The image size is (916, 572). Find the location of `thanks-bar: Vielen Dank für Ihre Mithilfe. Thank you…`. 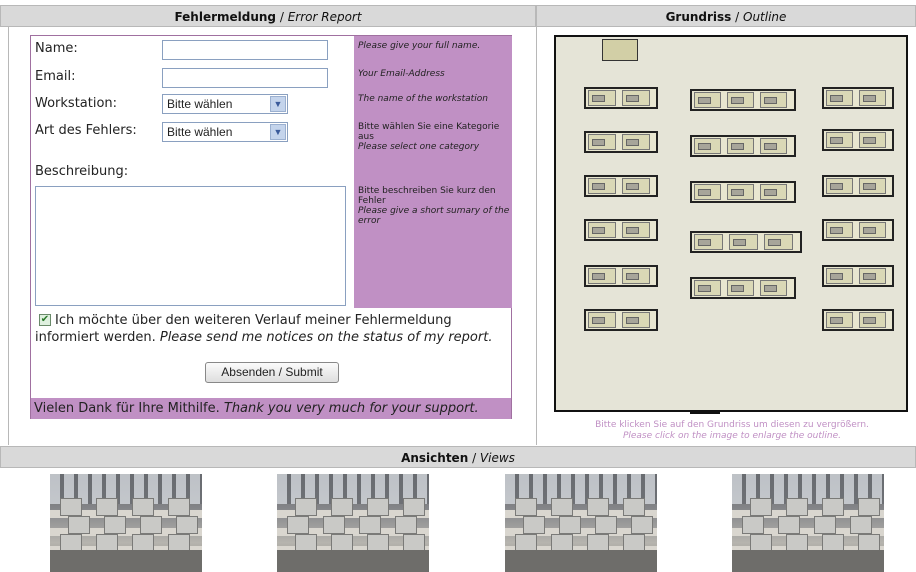

thanks-bar: Vielen Dank für Ihre Mithilfe. Thank you… is located at coordinates (271, 408).